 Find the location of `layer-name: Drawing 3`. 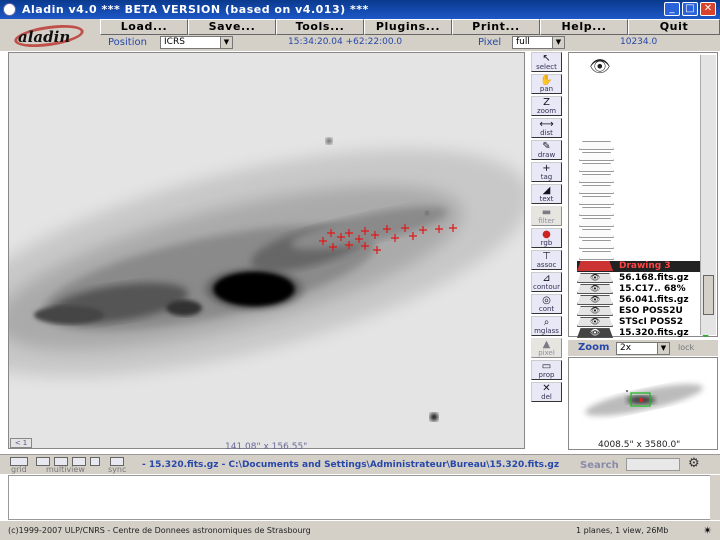

layer-name: Drawing 3 is located at coordinates (645, 266).